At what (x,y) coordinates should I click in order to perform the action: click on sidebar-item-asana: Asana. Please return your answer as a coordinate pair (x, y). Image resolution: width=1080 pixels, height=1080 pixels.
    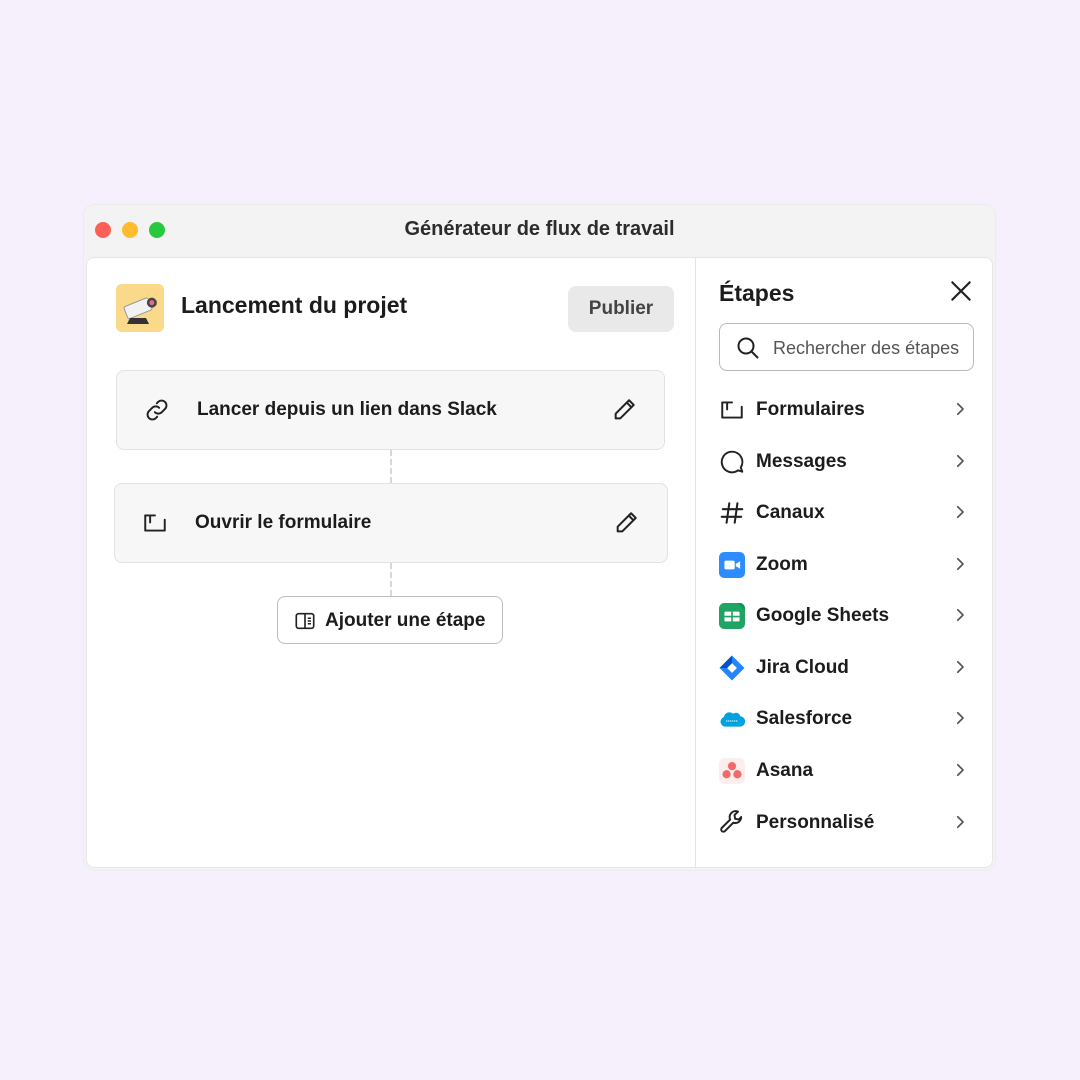
    Looking at the image, I should click on (844, 772).